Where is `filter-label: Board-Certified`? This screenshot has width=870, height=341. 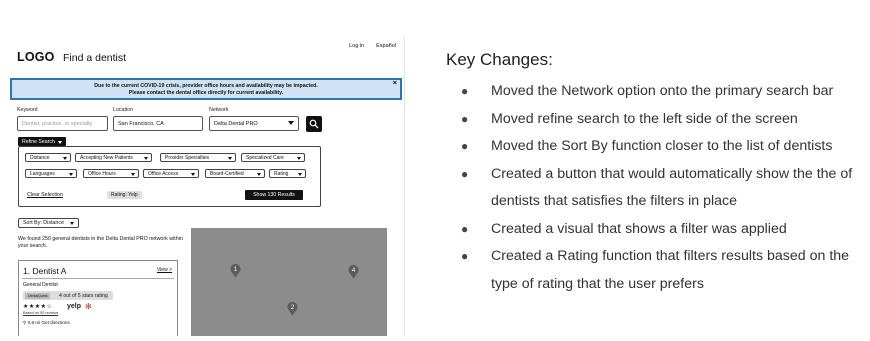 filter-label: Board-Certified is located at coordinates (227, 174).